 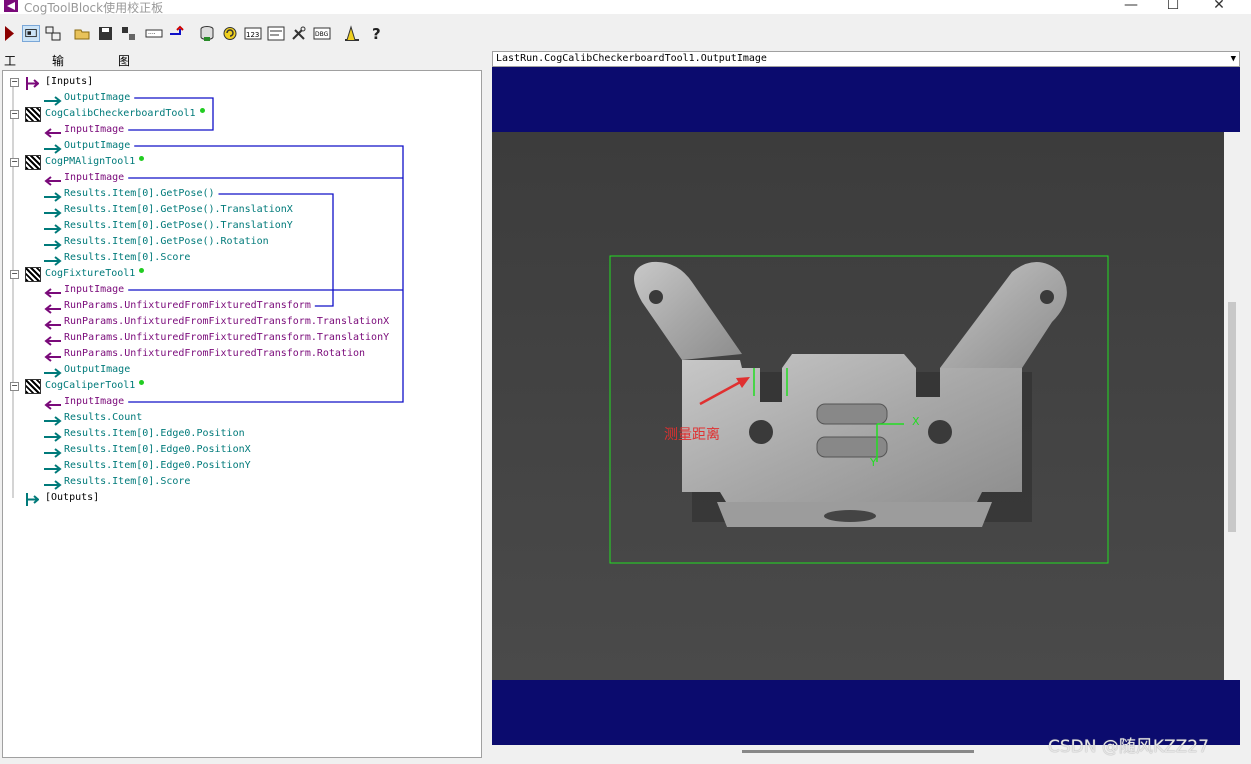 What do you see at coordinates (1173, 6) in the screenshot?
I see `maximize-button: ☐` at bounding box center [1173, 6].